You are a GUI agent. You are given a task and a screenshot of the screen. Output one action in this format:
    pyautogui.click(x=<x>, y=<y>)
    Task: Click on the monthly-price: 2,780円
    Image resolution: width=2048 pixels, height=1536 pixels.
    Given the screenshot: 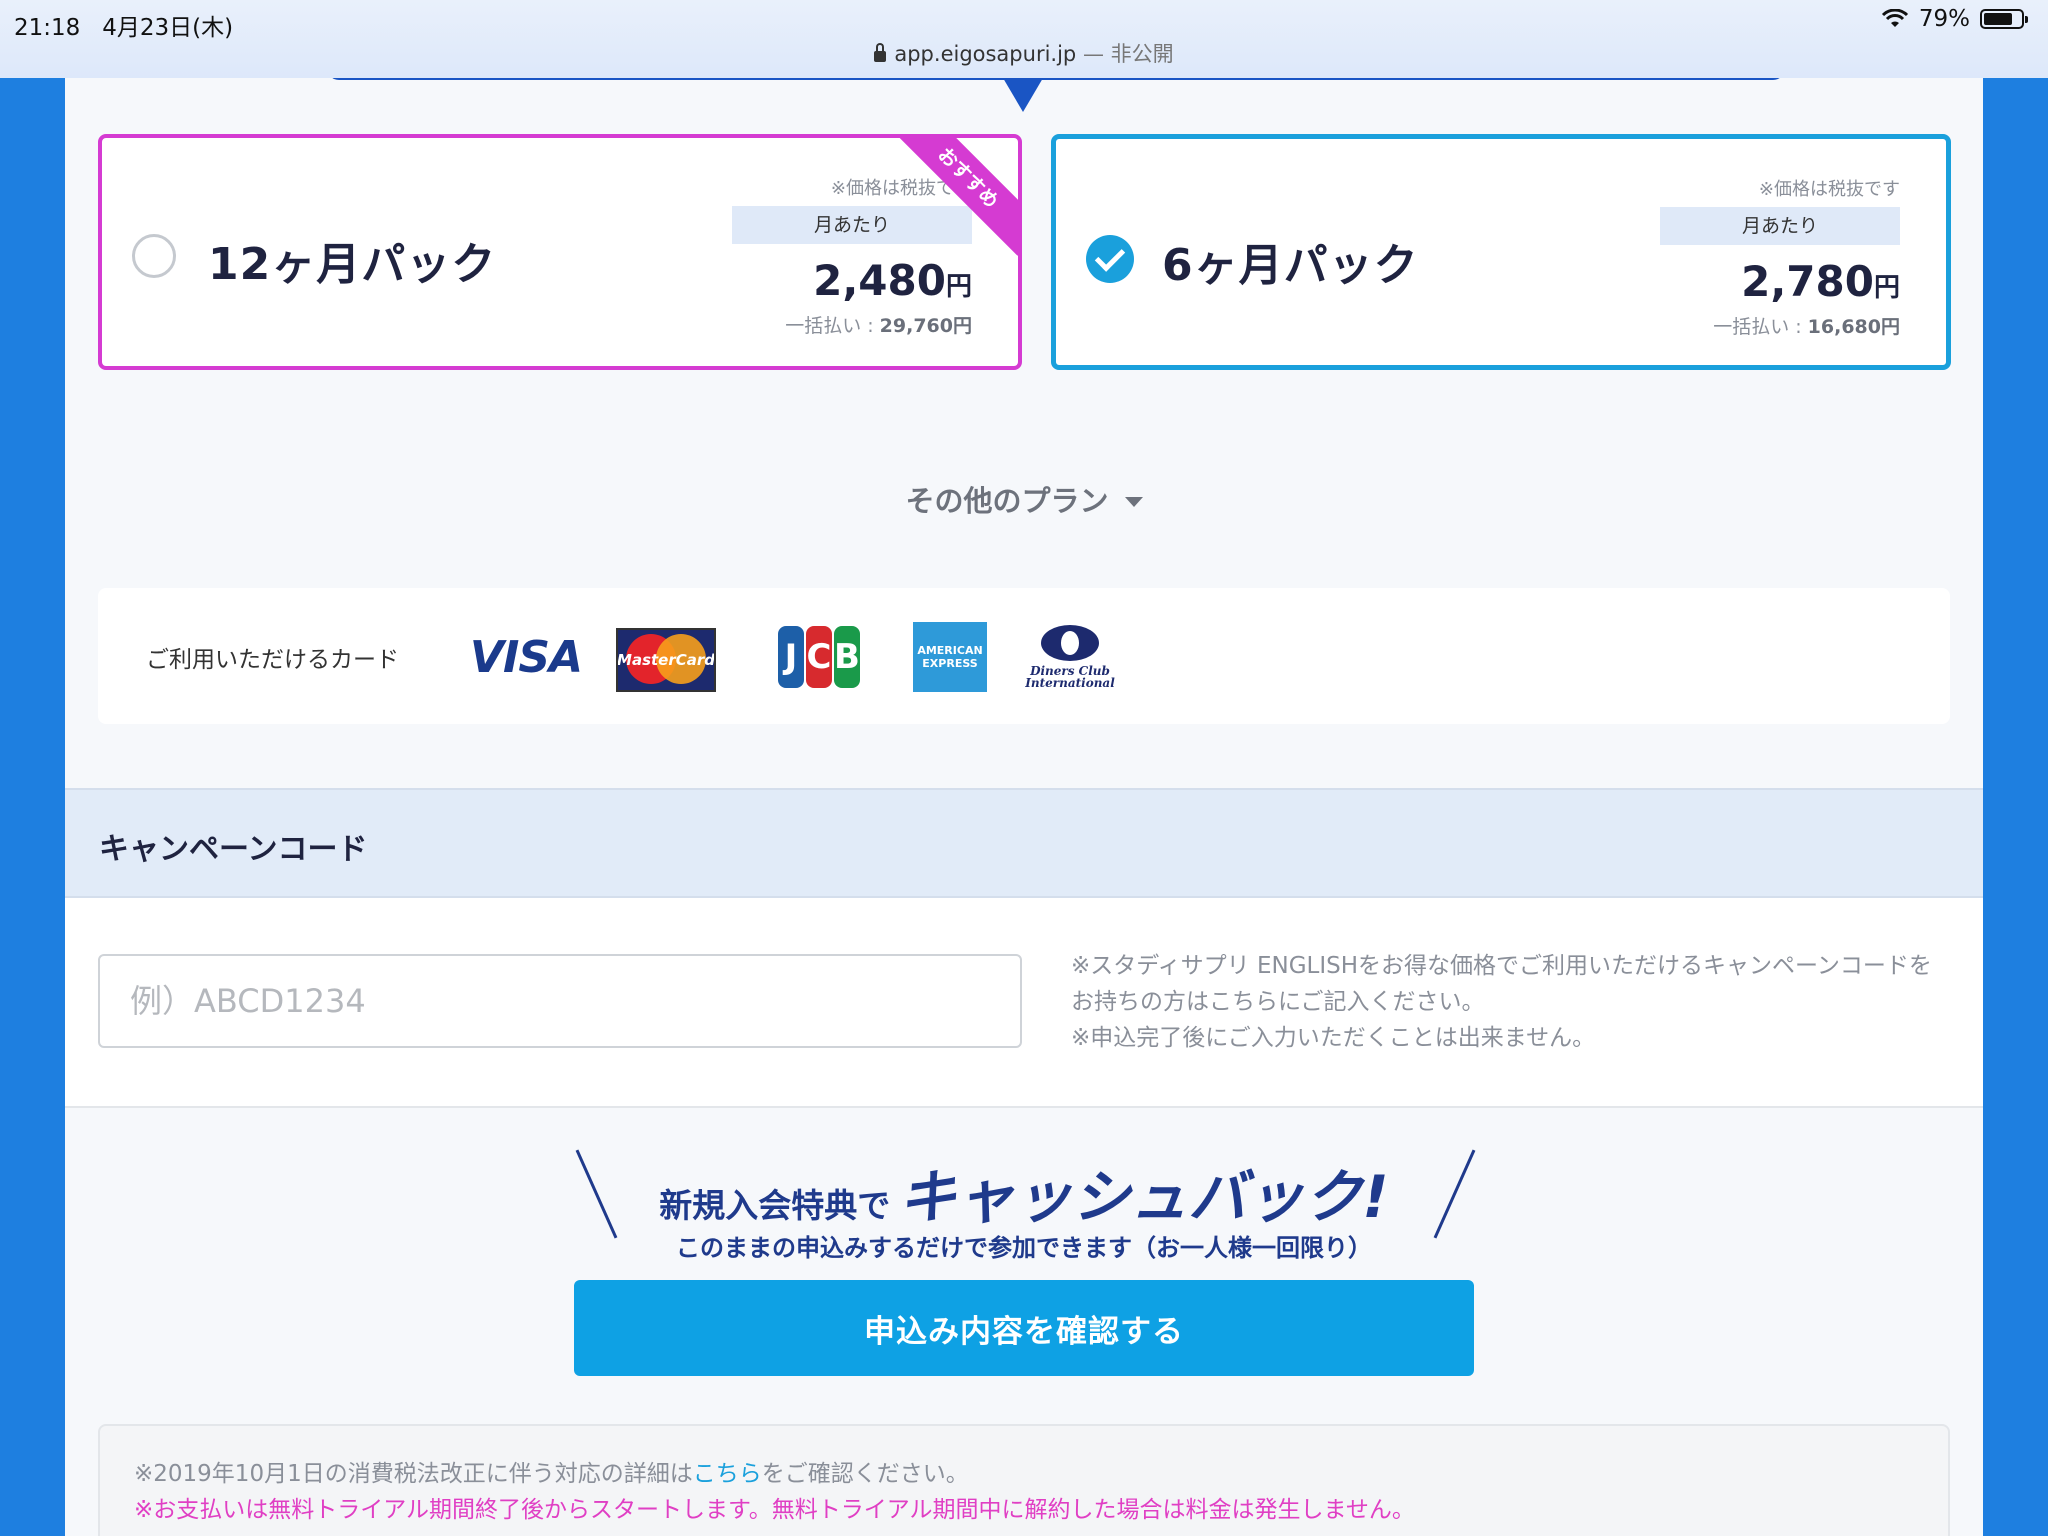 What is the action you would take?
    pyautogui.click(x=1820, y=281)
    